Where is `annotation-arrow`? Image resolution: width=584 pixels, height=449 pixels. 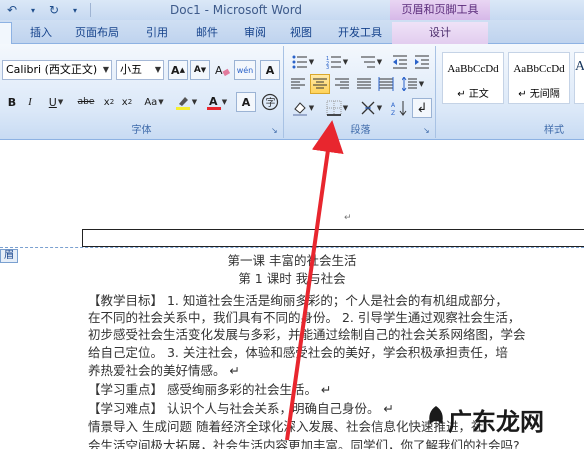 annotation-arrow is located at coordinates (314, 280).